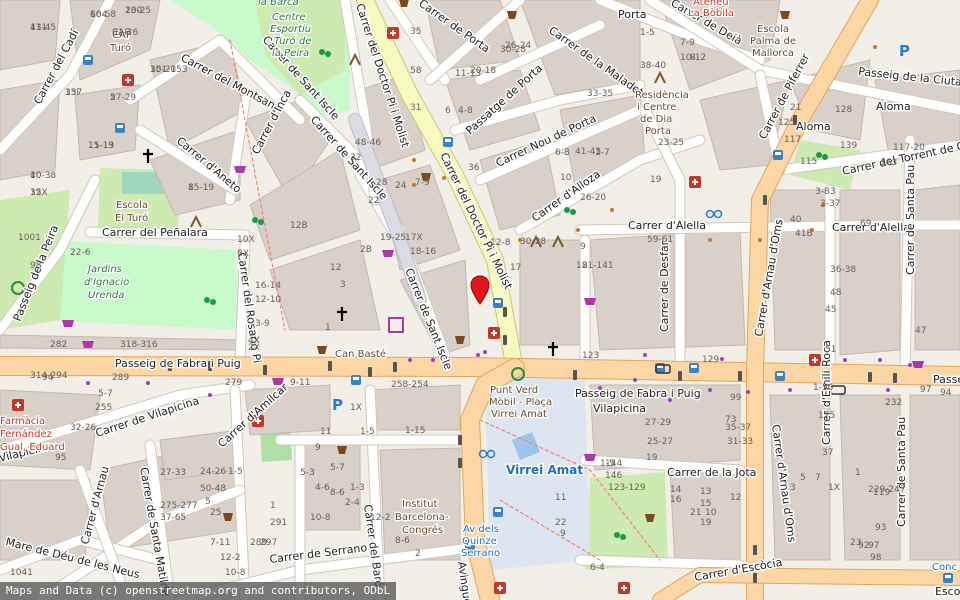 The height and width of the screenshot is (600, 960). I want to click on house-number: 58, so click(416, 71).